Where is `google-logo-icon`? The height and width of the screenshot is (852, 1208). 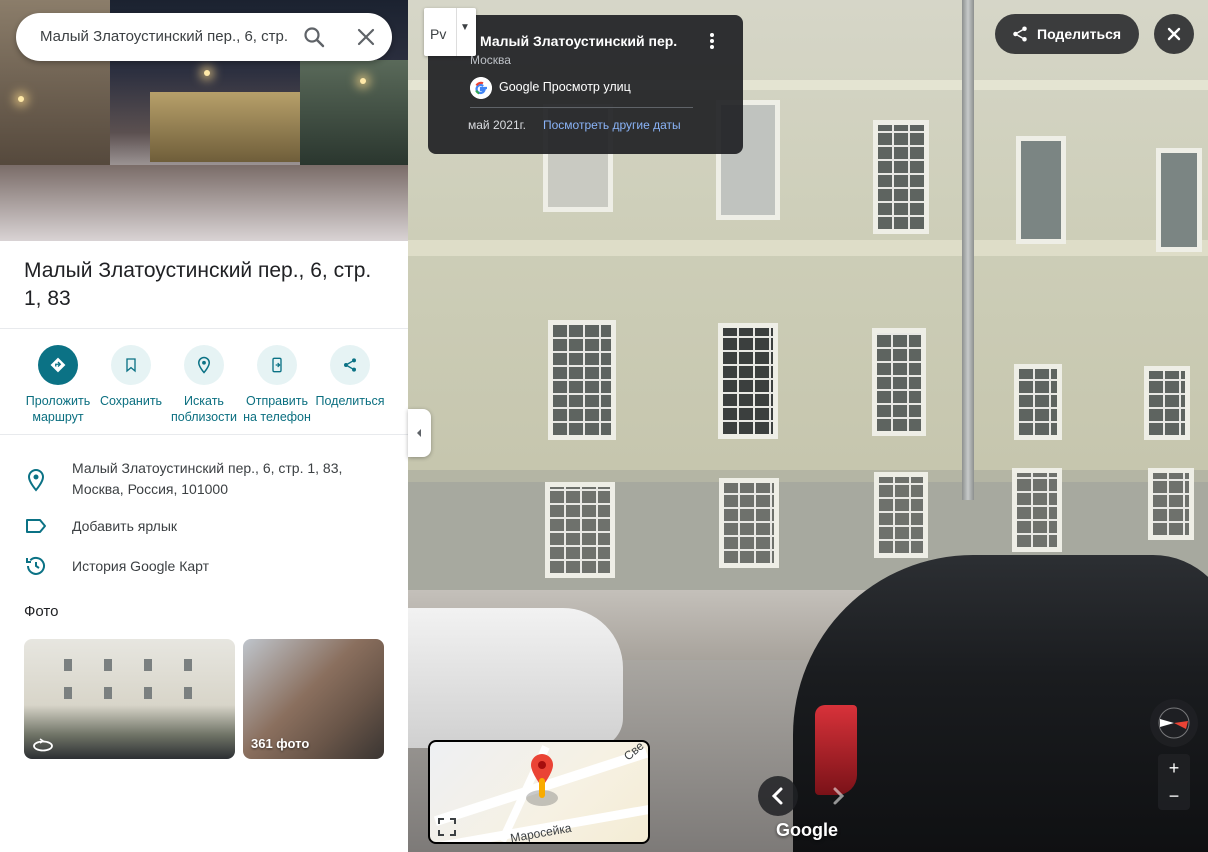 google-logo-icon is located at coordinates (481, 88).